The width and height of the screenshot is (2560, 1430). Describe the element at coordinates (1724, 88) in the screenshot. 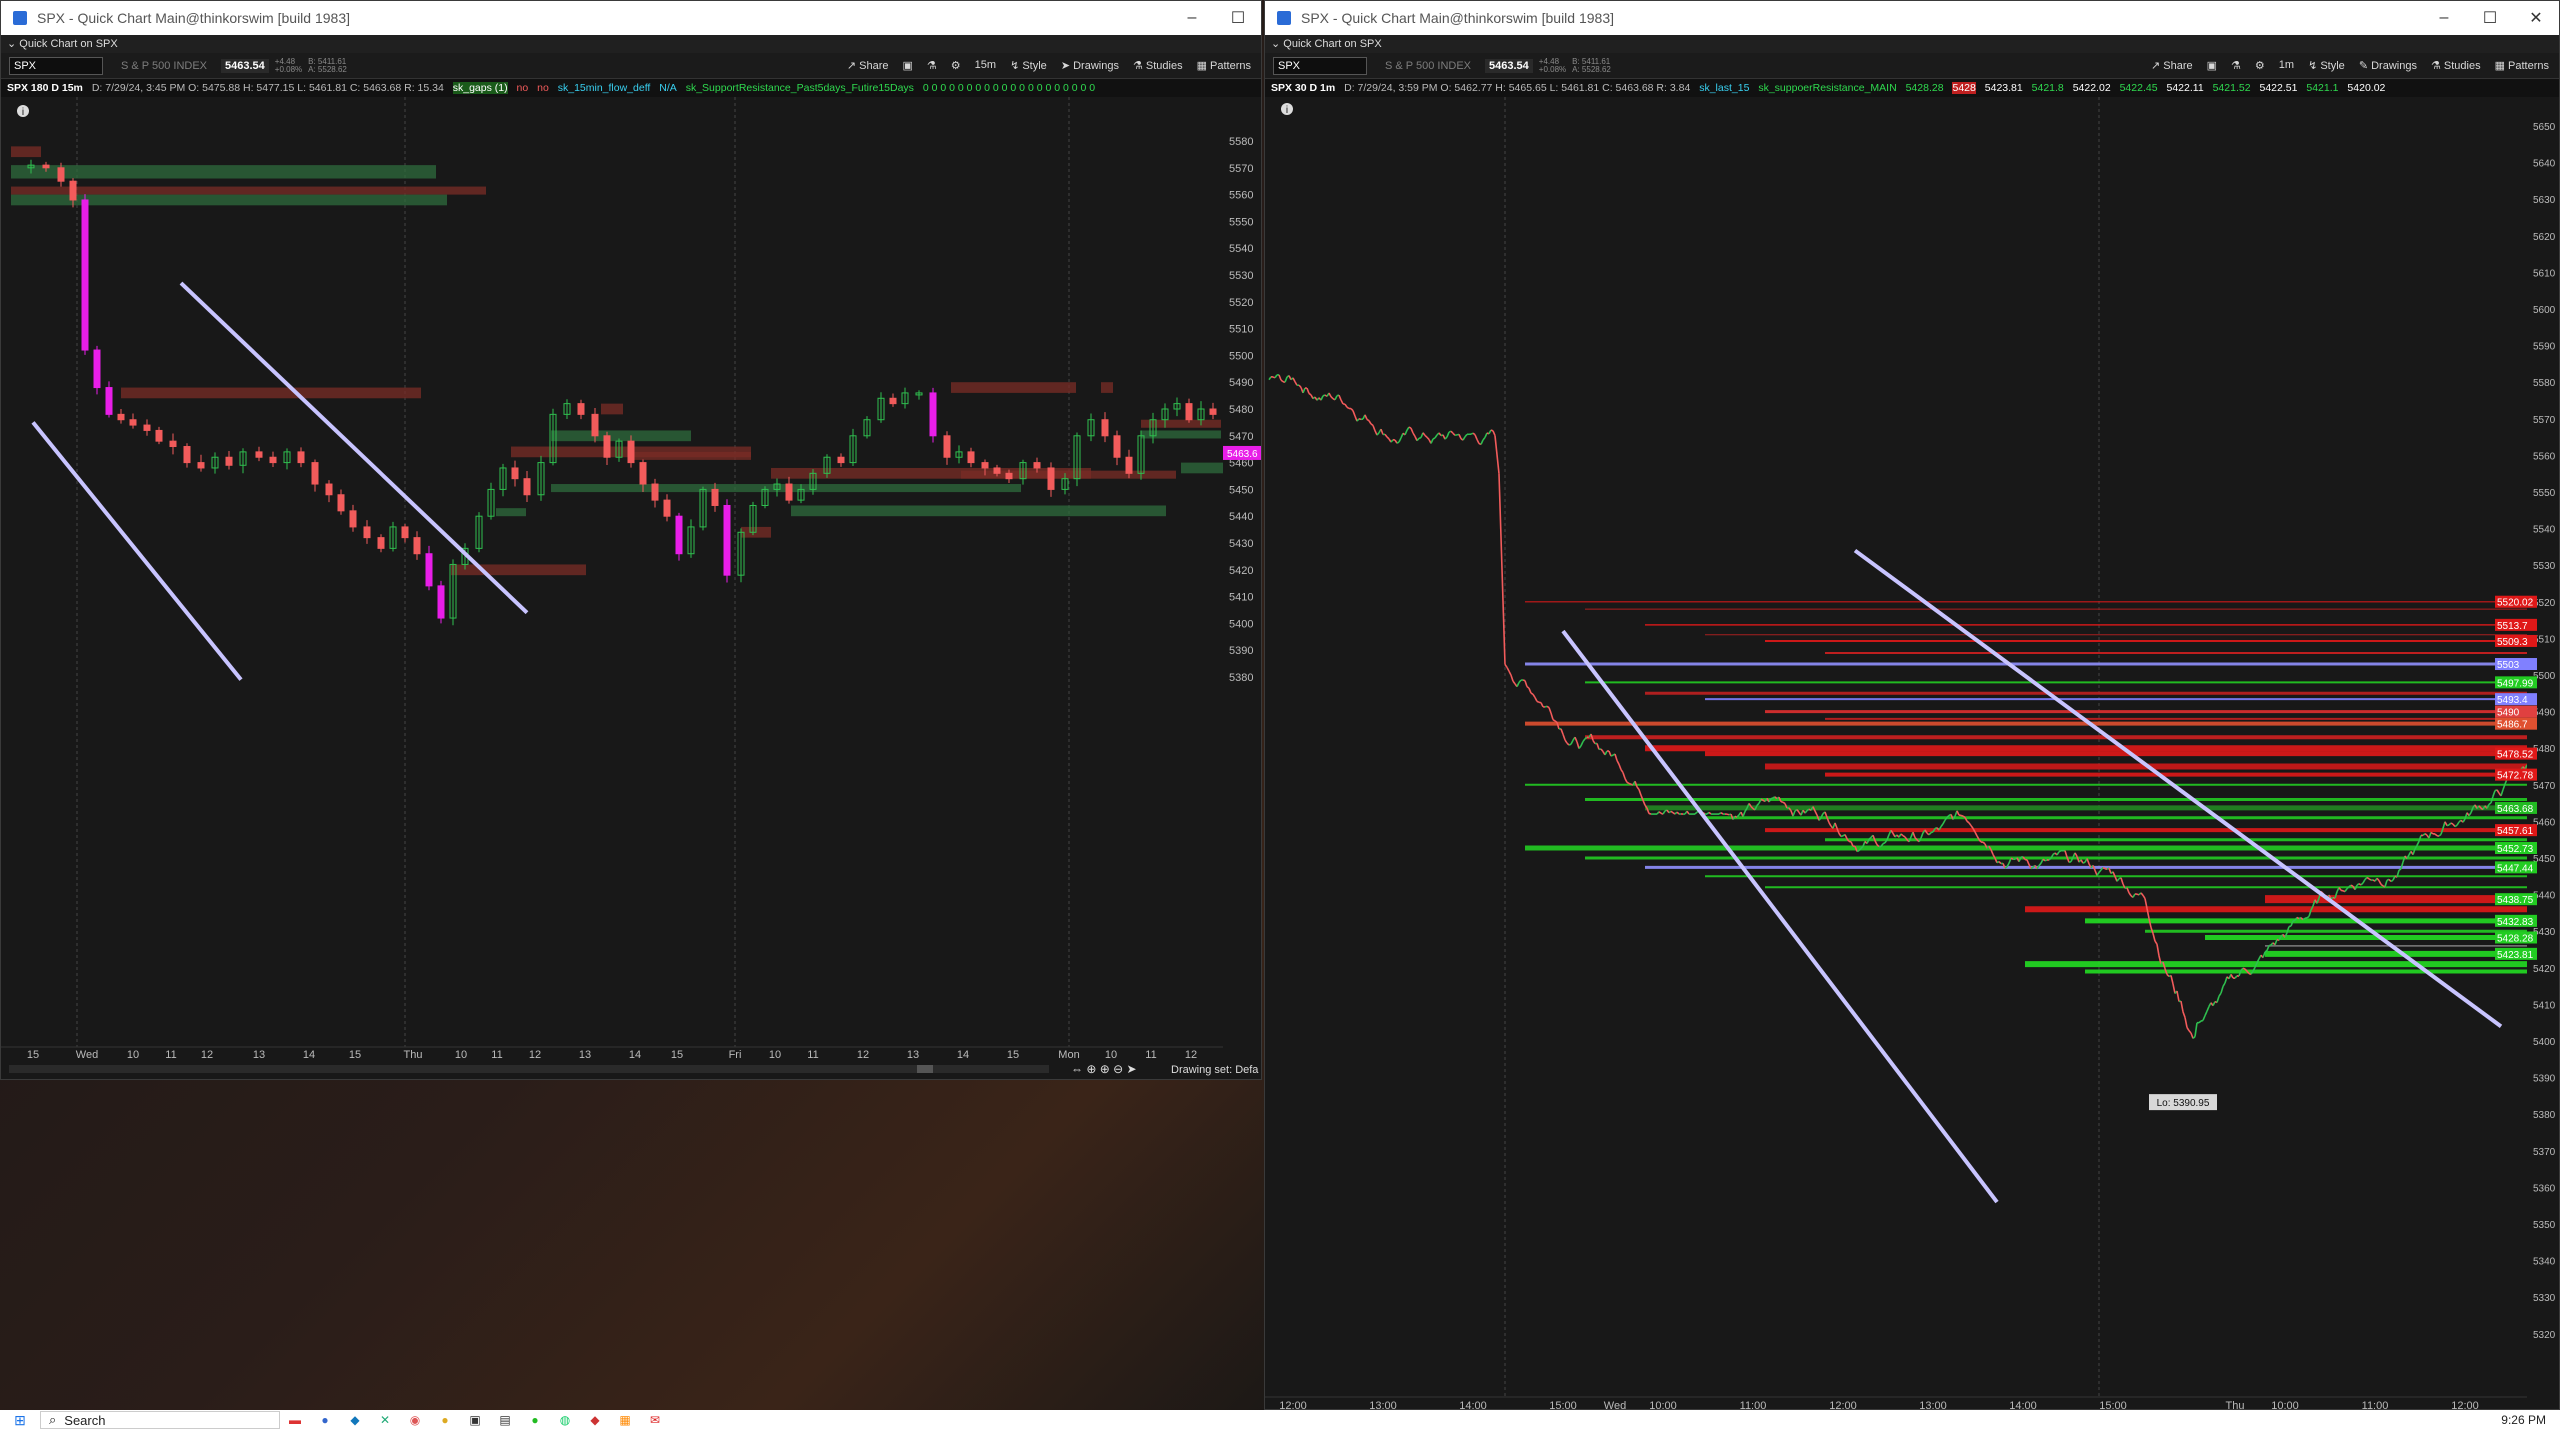

I see `study-last15: sk_last_15` at that location.